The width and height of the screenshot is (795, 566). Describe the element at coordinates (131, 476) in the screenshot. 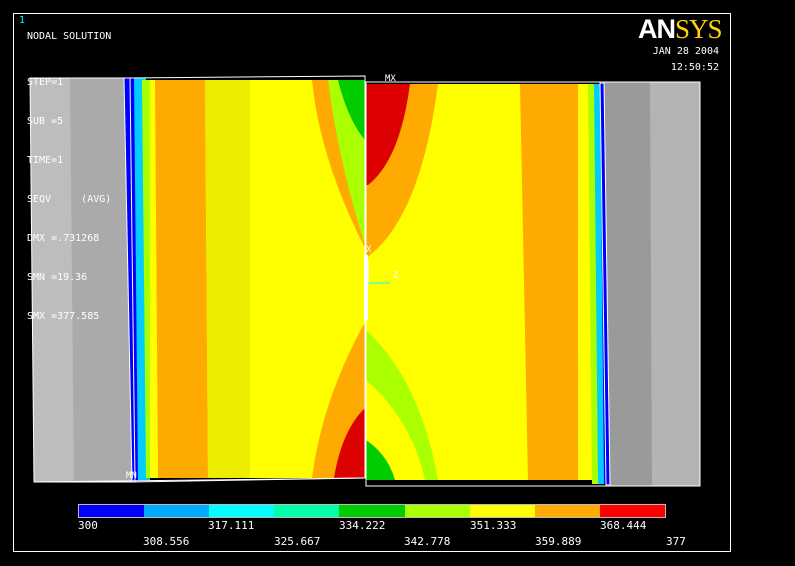

I see `min-marker: MN` at that location.